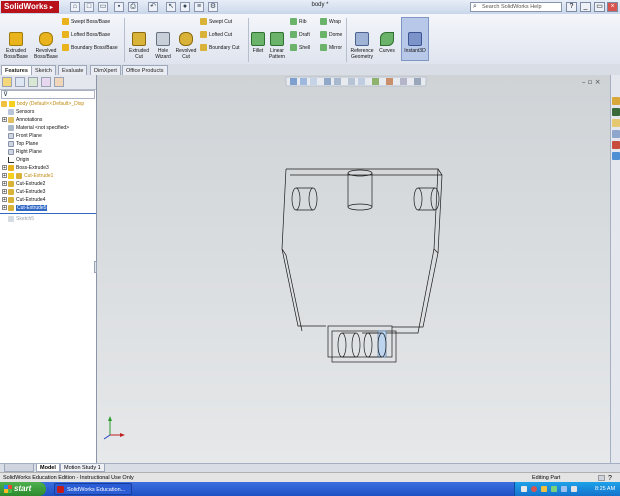 Image resolution: width=620 pixels, height=496 pixels. I want to click on undo-icon: ↶, so click(153, 7).